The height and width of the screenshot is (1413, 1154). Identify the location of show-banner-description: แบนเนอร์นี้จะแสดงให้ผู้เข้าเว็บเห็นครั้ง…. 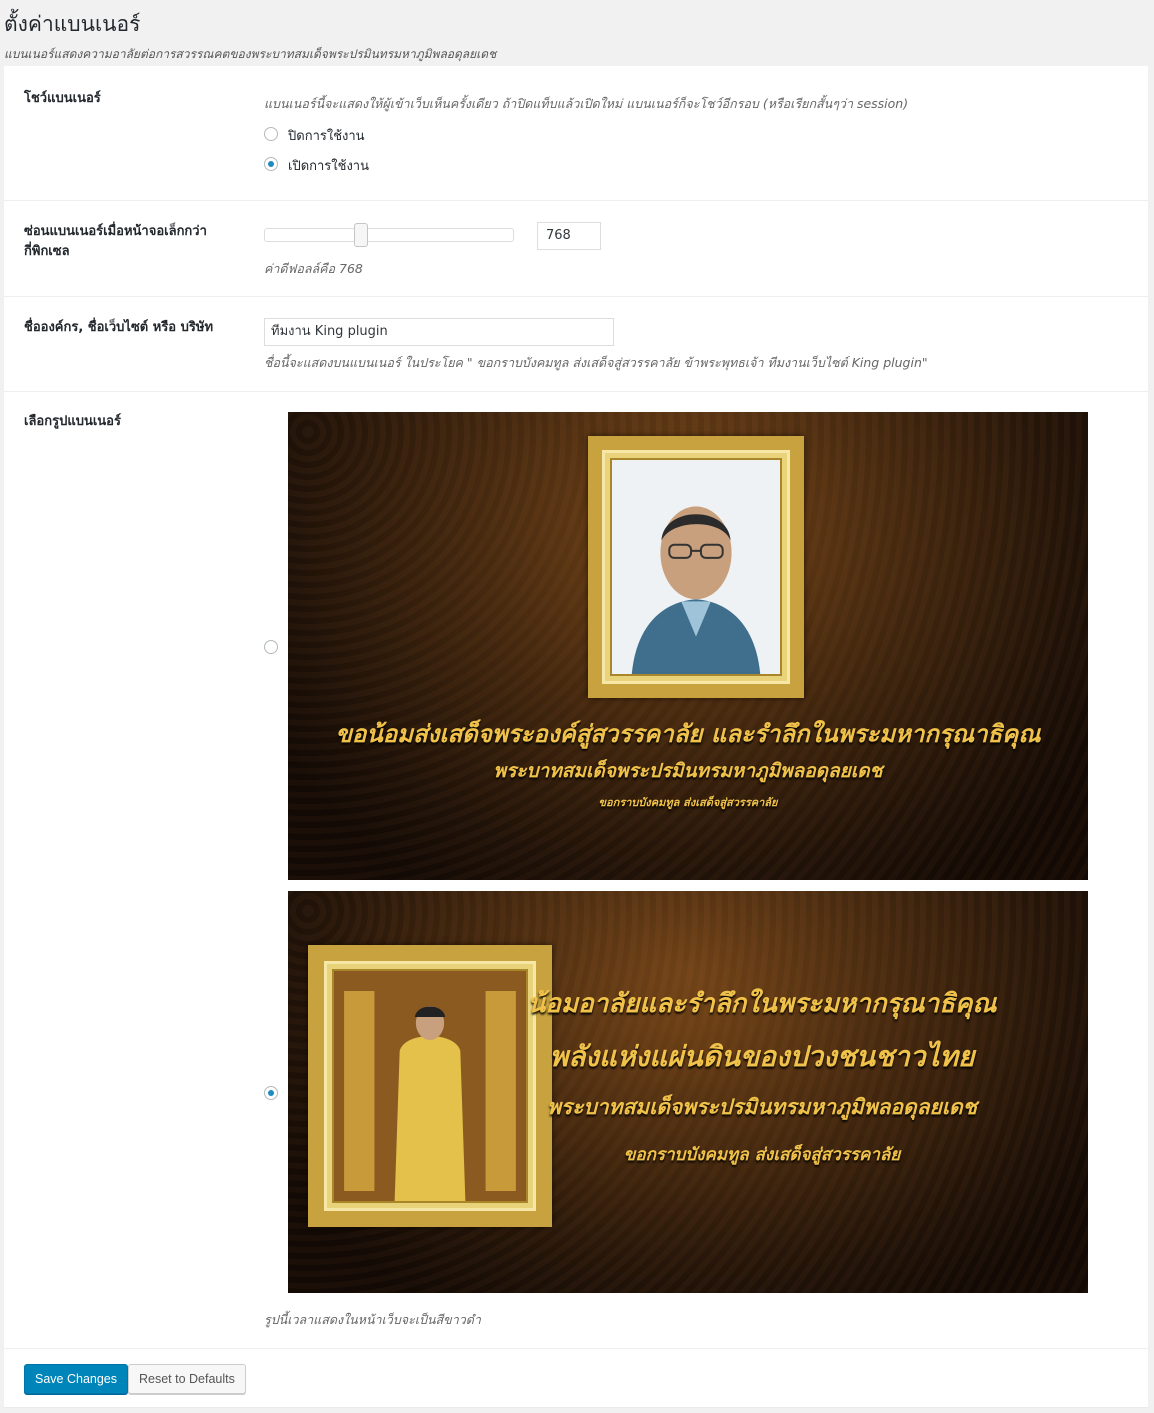
(586, 103).